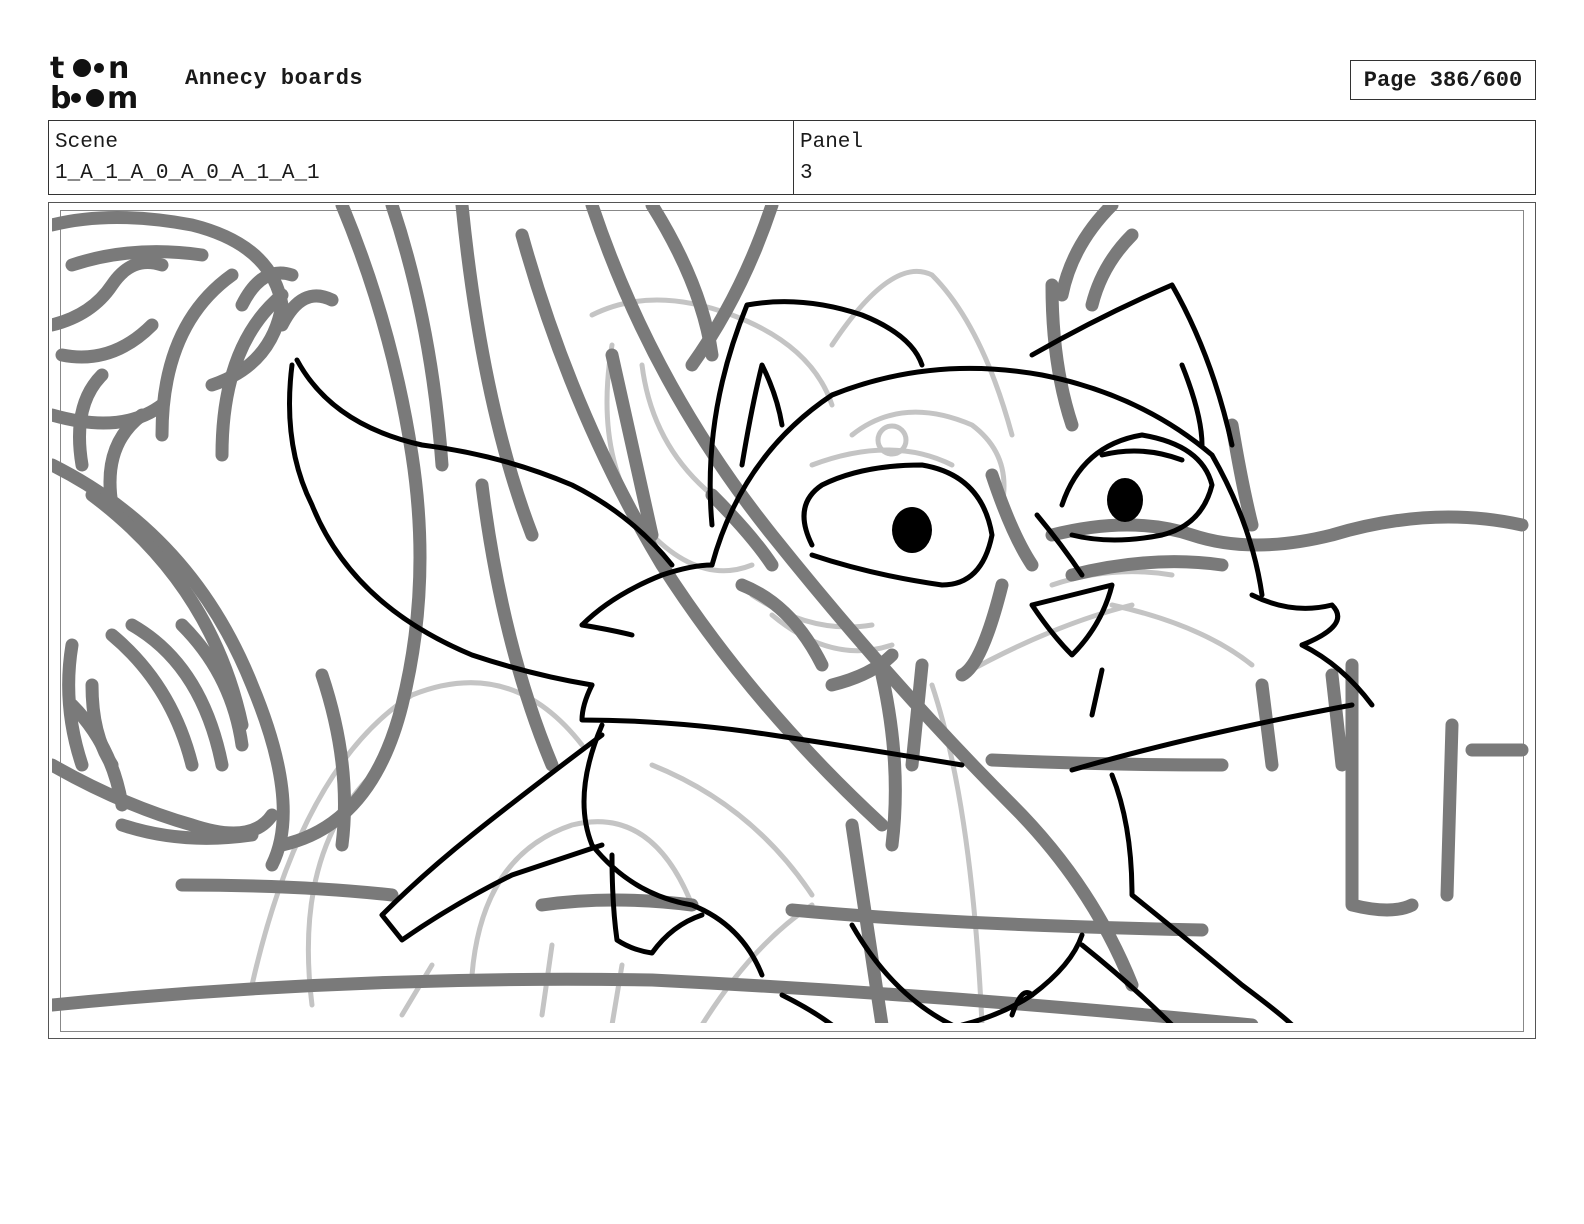 Image resolution: width=1584 pixels, height=1224 pixels. Describe the element at coordinates (832, 142) in the screenshot. I see `panel-label: Panel` at that location.